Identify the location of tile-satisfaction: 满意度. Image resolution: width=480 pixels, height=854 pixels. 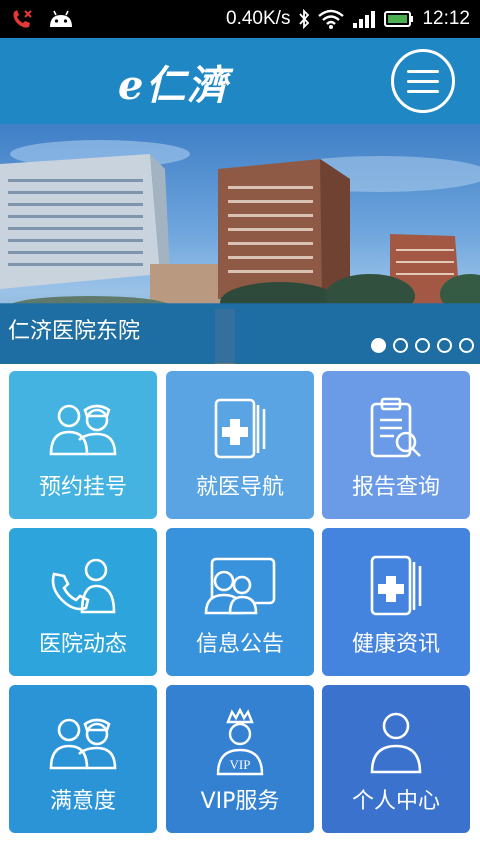
(83, 759).